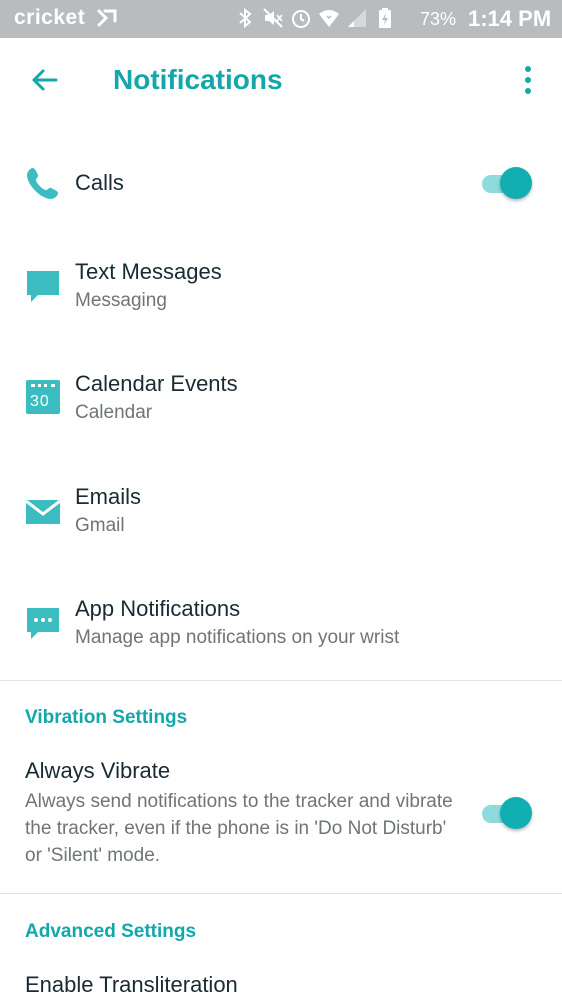 Image resolution: width=562 pixels, height=999 pixels. I want to click on chat-dots-icon, so click(43, 623).